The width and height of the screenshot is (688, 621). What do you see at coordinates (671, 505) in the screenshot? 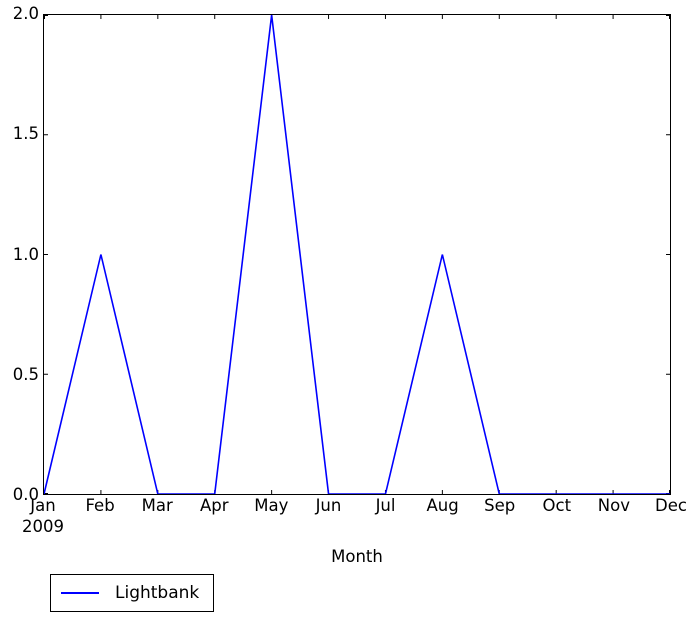
I see `x-tick-label: Dec` at bounding box center [671, 505].